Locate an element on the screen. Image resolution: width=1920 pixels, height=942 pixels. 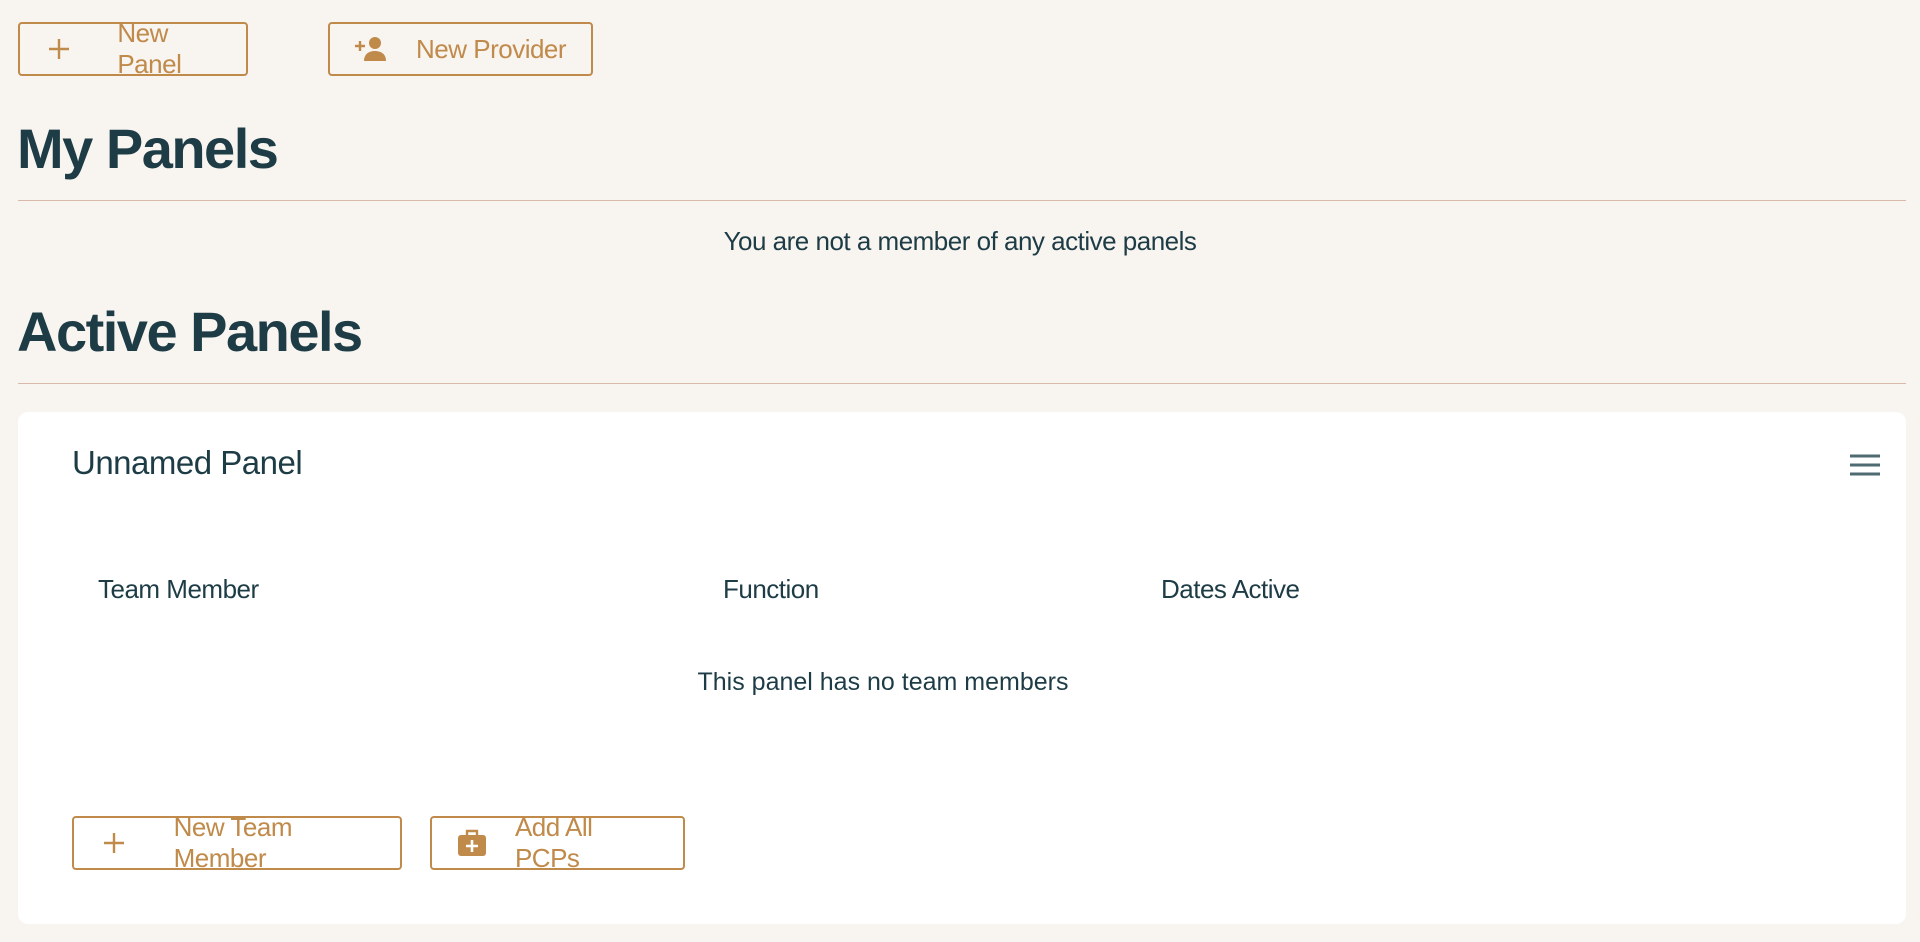
new-provider-button: New Provider is located at coordinates (460, 49).